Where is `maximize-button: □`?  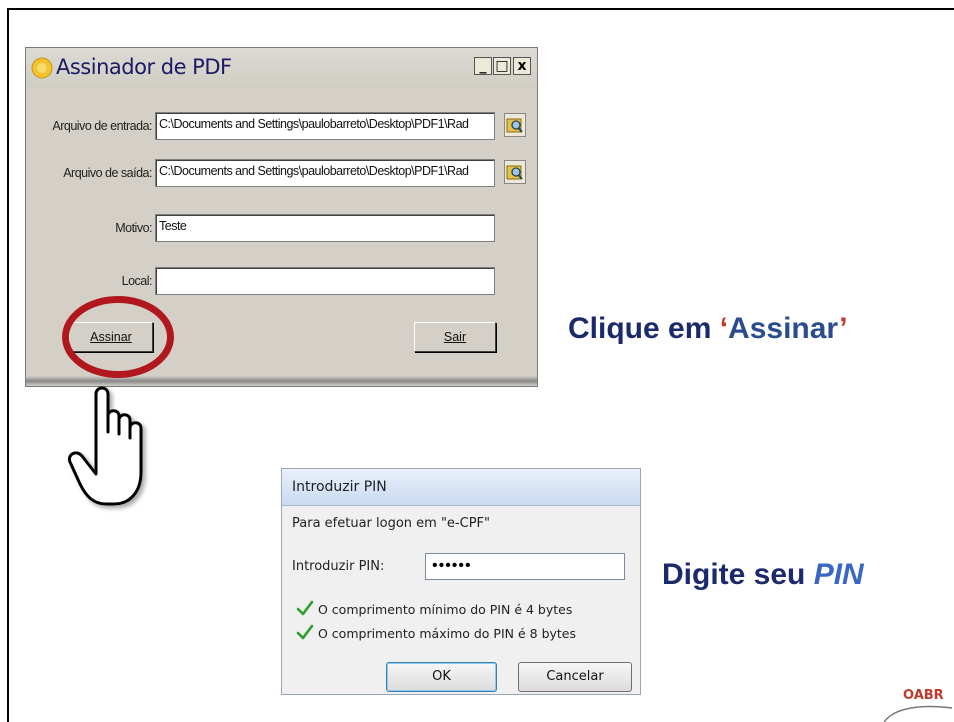
maximize-button: □ is located at coordinates (502, 66).